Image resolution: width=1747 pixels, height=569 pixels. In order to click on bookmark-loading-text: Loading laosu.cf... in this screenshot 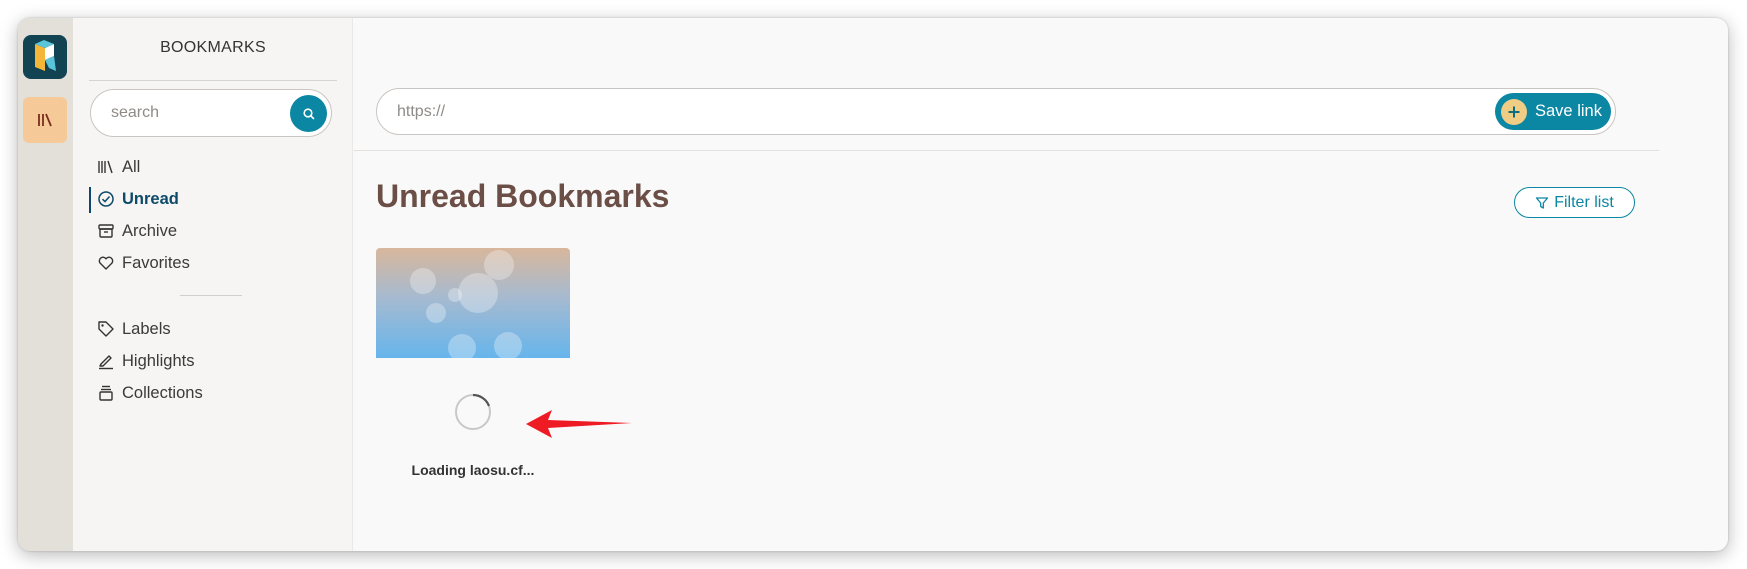, I will do `click(473, 470)`.